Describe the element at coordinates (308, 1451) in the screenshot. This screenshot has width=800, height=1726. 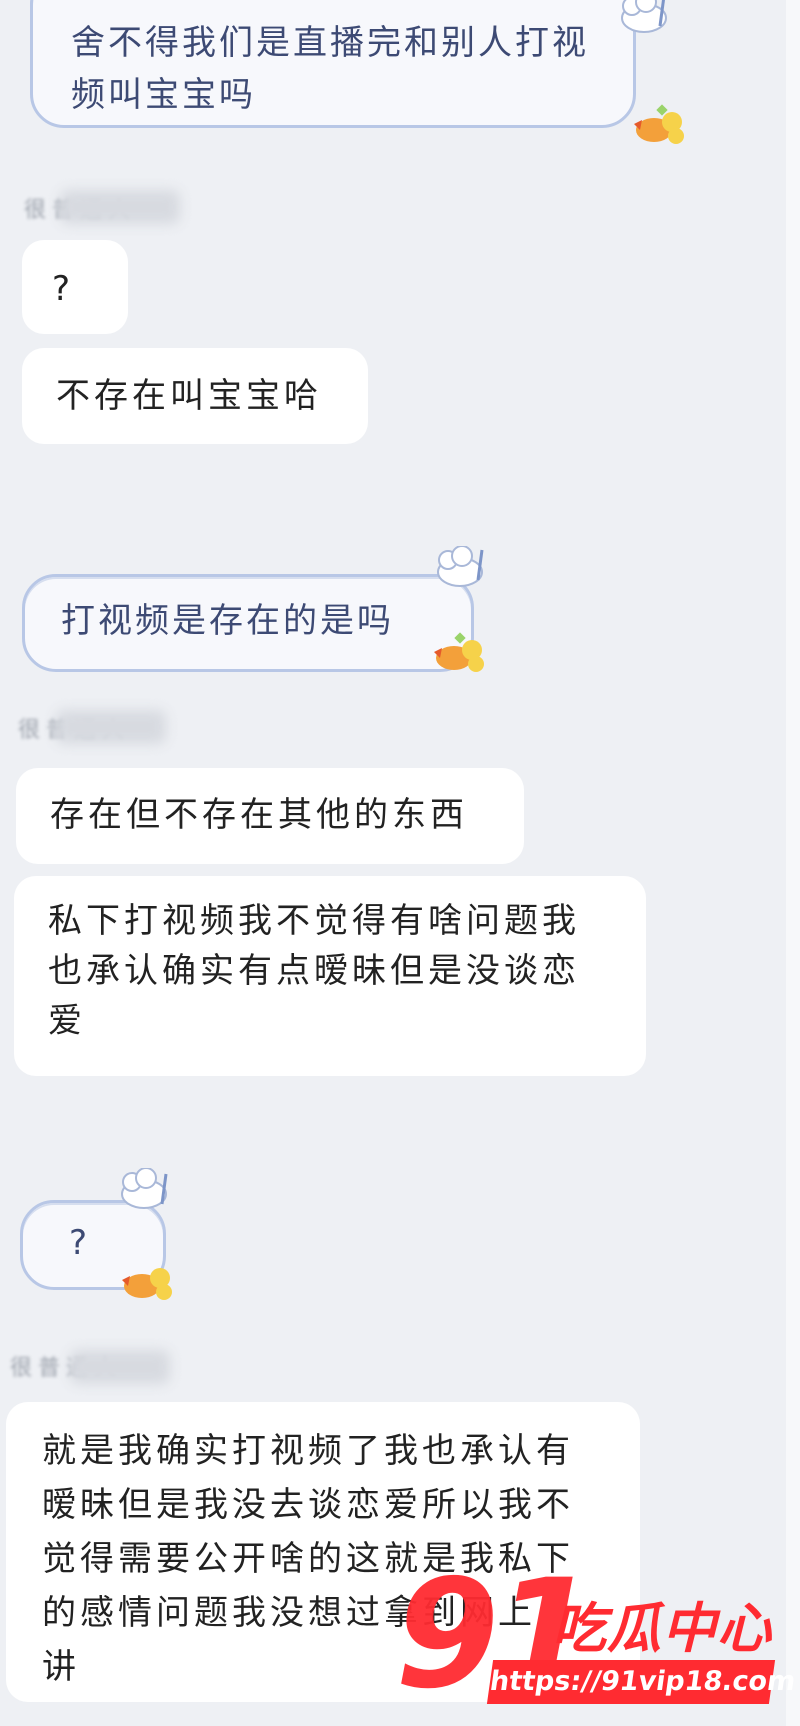
I see `message-text: 就是我确实打视频了我也承认有` at that location.